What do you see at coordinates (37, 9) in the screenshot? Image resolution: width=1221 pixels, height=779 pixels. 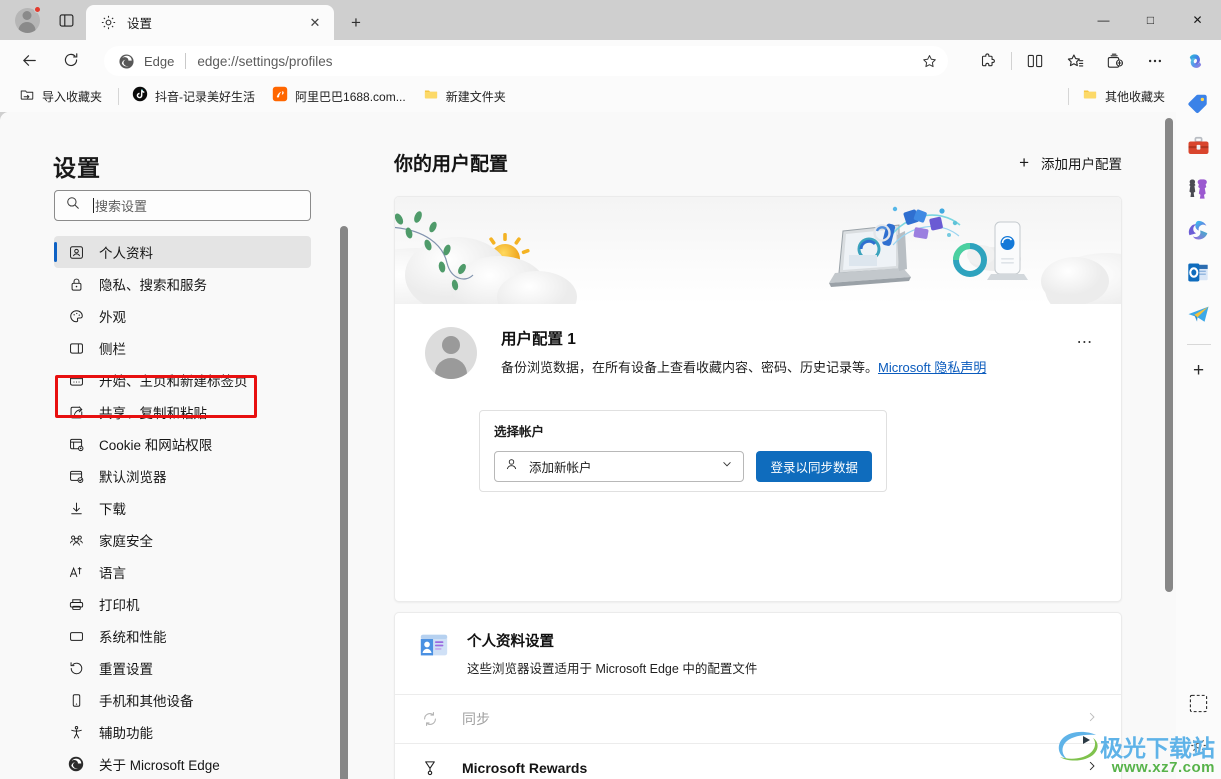 I see `profile-notification-dot` at bounding box center [37, 9].